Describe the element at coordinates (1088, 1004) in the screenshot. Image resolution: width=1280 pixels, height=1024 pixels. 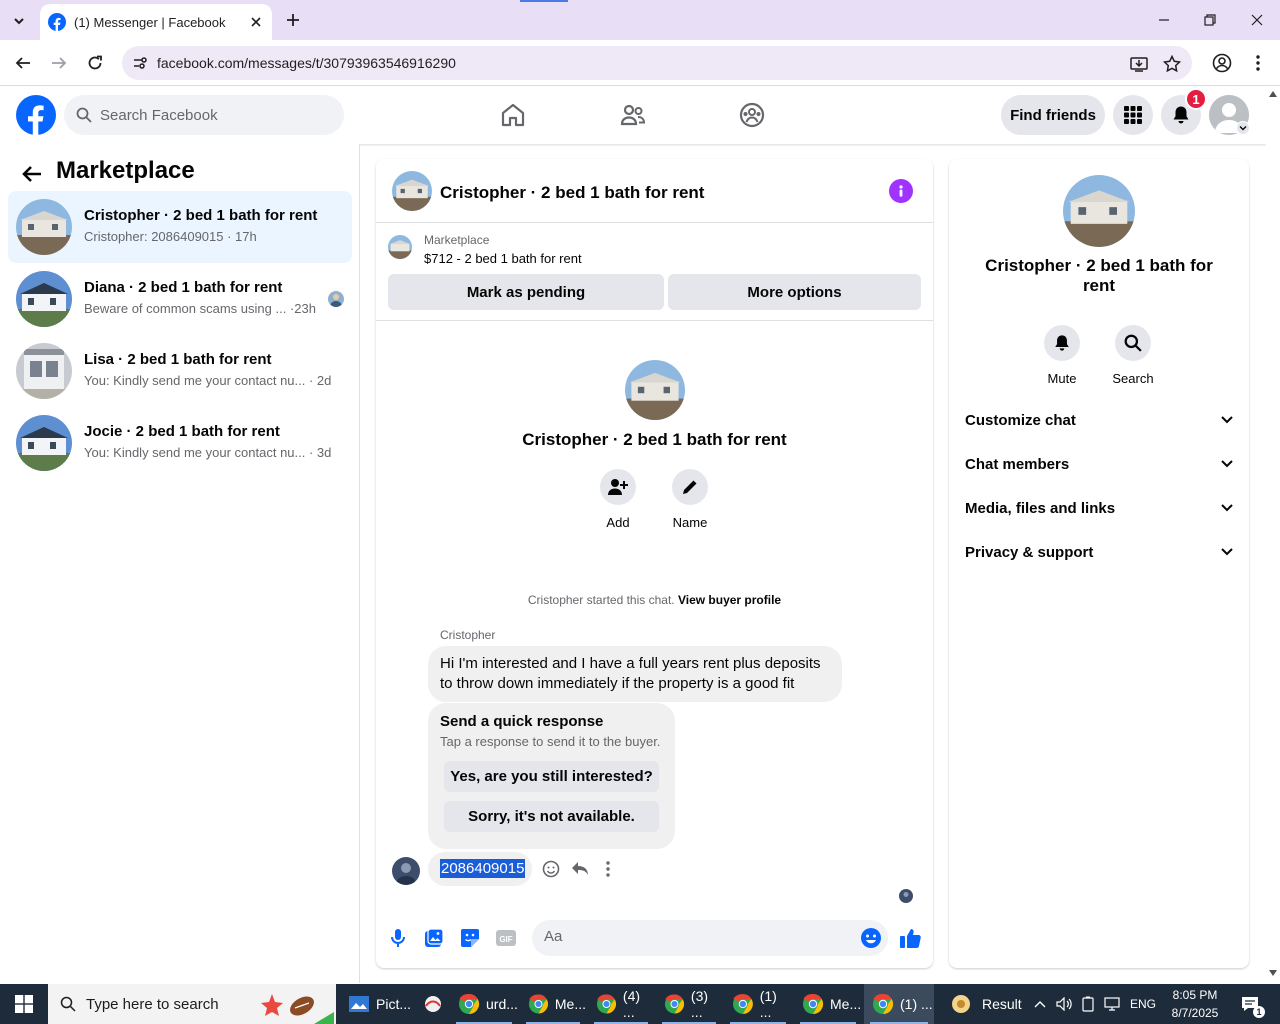
I see `battery-icon` at that location.